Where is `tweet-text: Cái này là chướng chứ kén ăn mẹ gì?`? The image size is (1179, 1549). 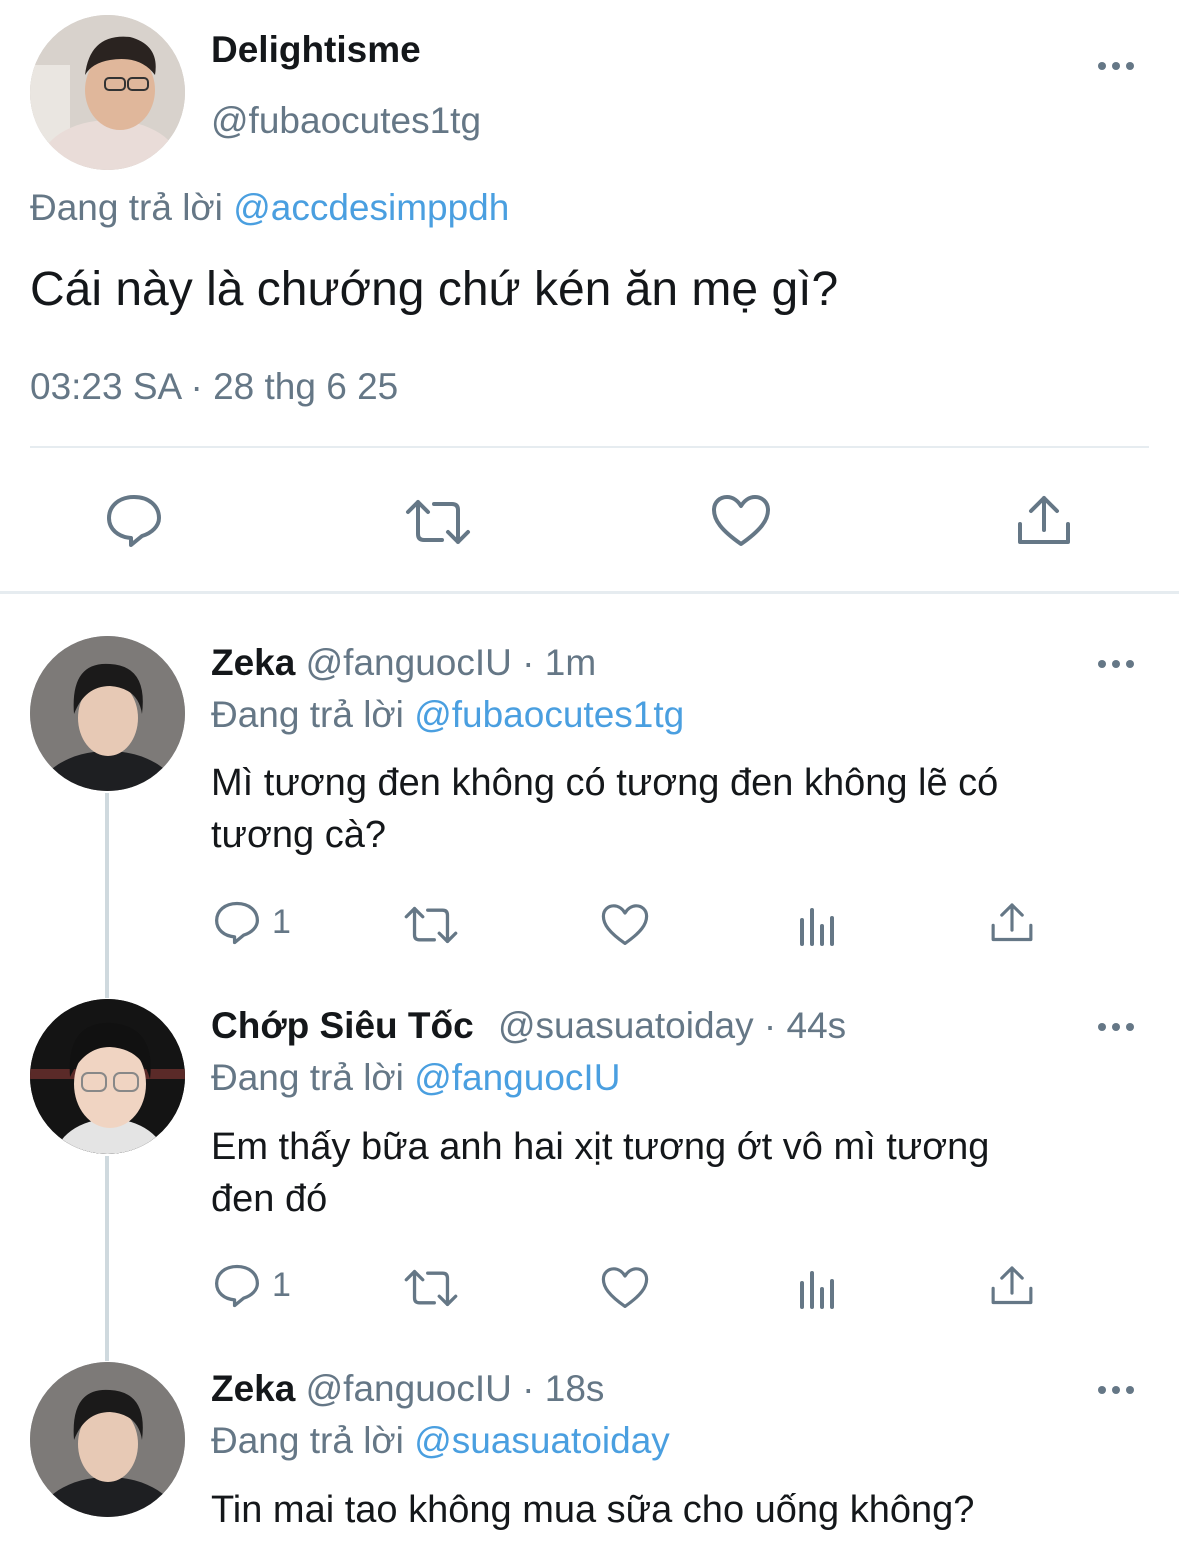 tweet-text: Cái này là chướng chứ kén ăn mẹ gì? is located at coordinates (434, 289).